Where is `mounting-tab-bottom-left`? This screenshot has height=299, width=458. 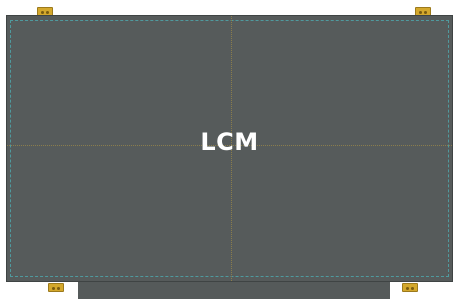 mounting-tab-bottom-left is located at coordinates (56, 287).